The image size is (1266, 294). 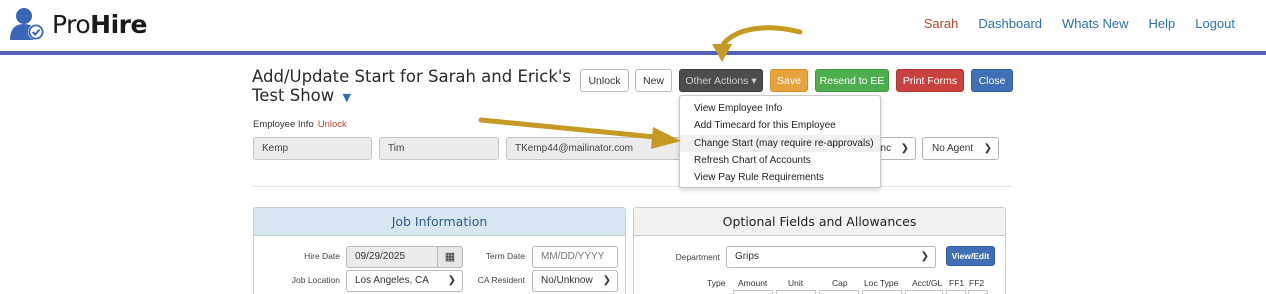 What do you see at coordinates (721, 80) in the screenshot?
I see `other-actions-button: Other Actions ▾` at bounding box center [721, 80].